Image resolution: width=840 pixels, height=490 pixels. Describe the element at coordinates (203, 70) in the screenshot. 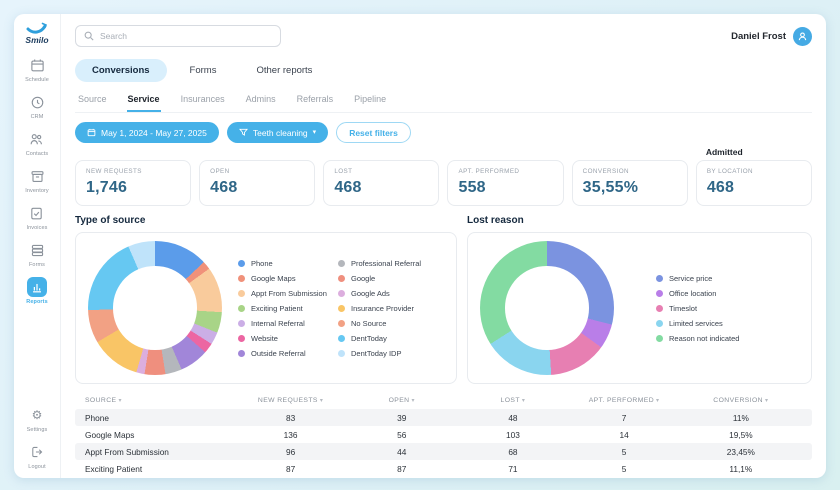

I see `tab-forms: Forms` at that location.